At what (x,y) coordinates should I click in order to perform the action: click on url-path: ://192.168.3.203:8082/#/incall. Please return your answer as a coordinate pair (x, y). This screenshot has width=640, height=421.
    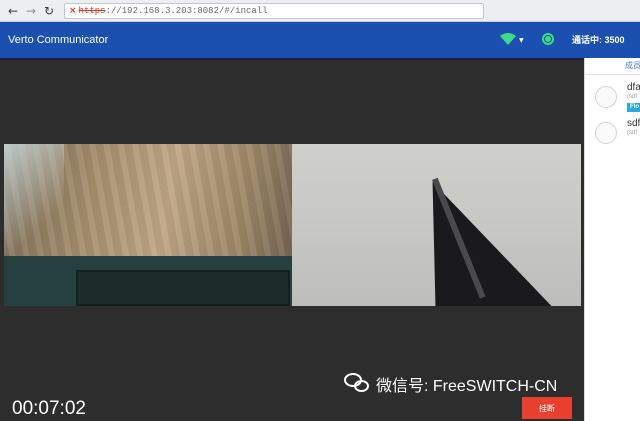
    Looking at the image, I should click on (186, 10).